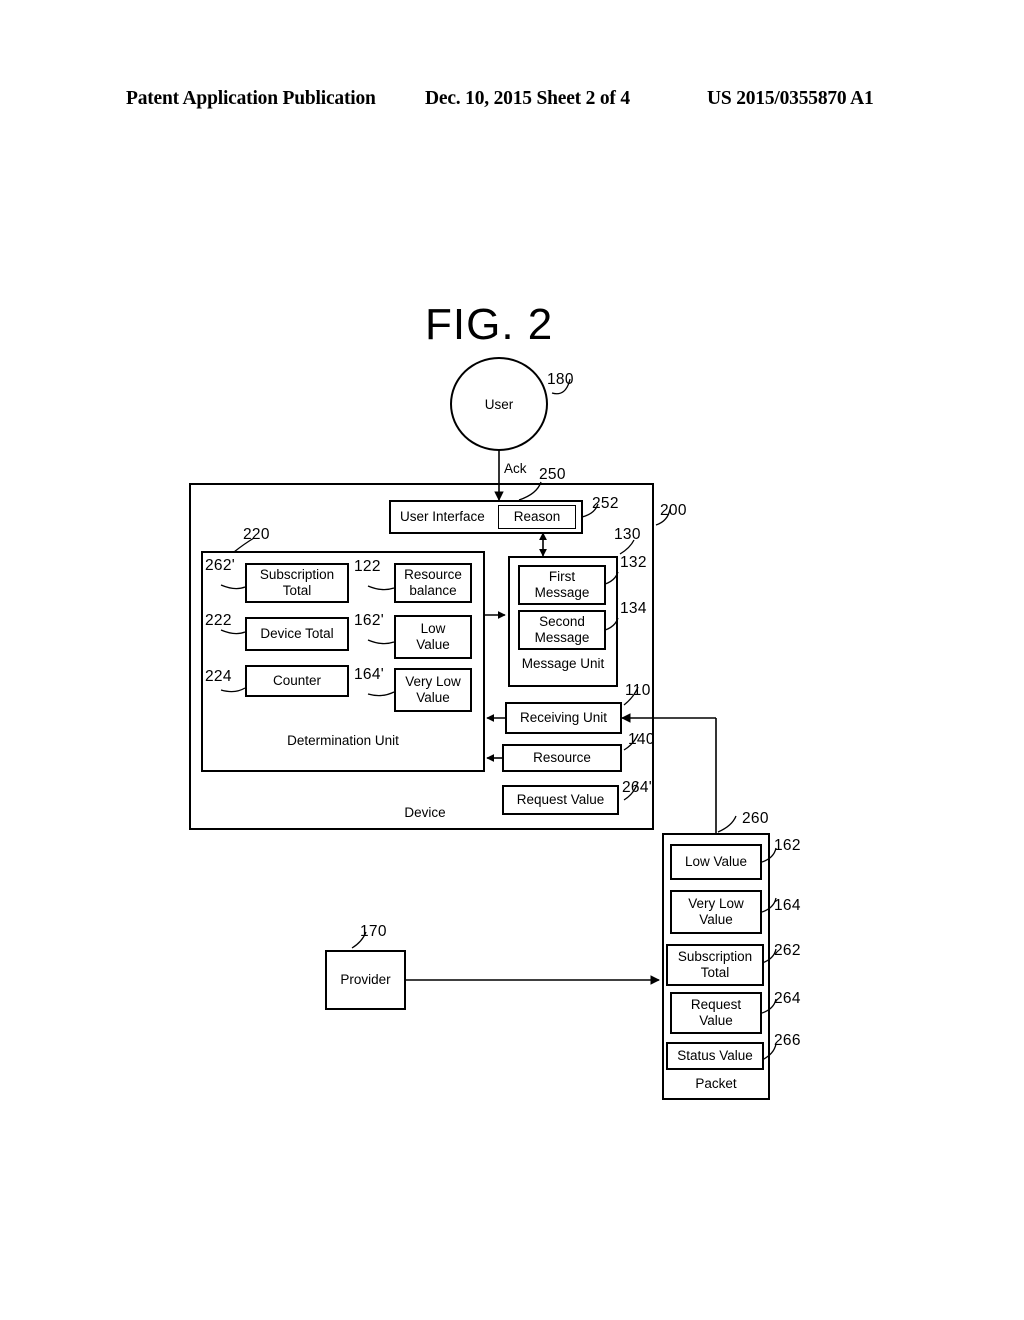 This screenshot has height=1320, width=1024. Describe the element at coordinates (627, 534) in the screenshot. I see `ref-130: 130` at that location.